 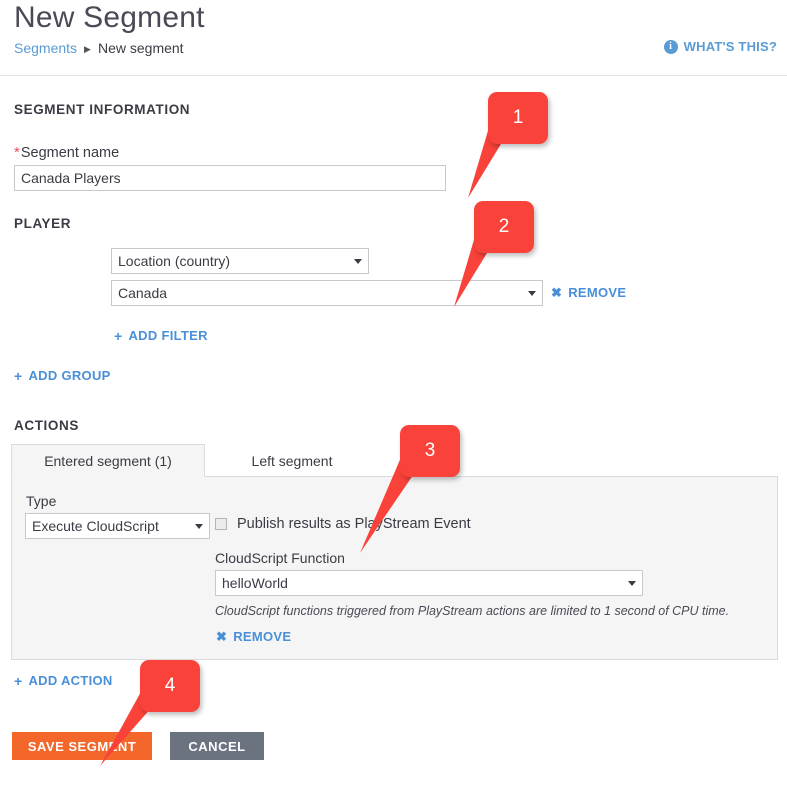 I want to click on cancel-button: CANCEL, so click(x=217, y=746).